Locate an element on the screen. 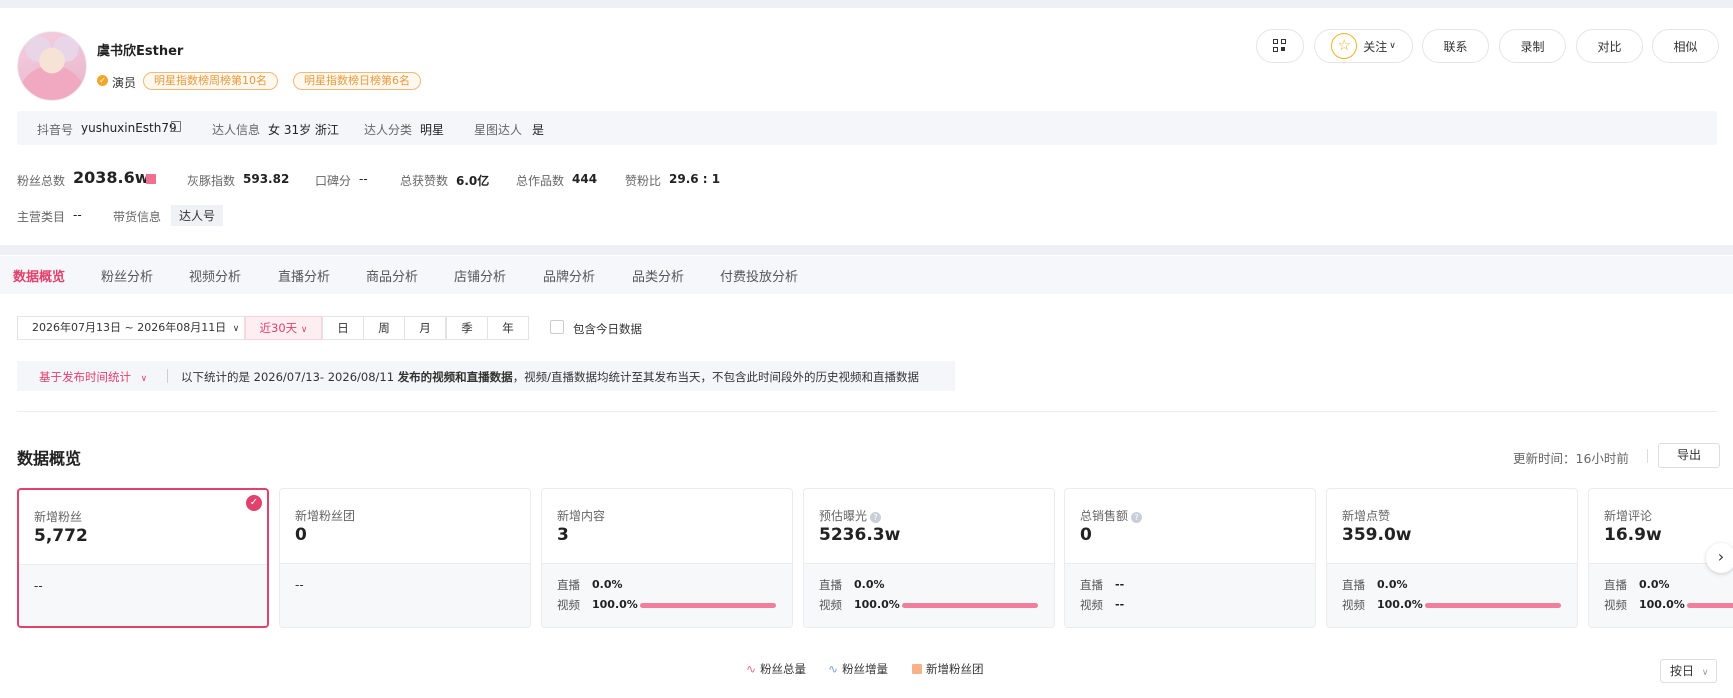 This screenshot has width=1733, height=698. goods-info-label: 带货信息 is located at coordinates (137, 217).